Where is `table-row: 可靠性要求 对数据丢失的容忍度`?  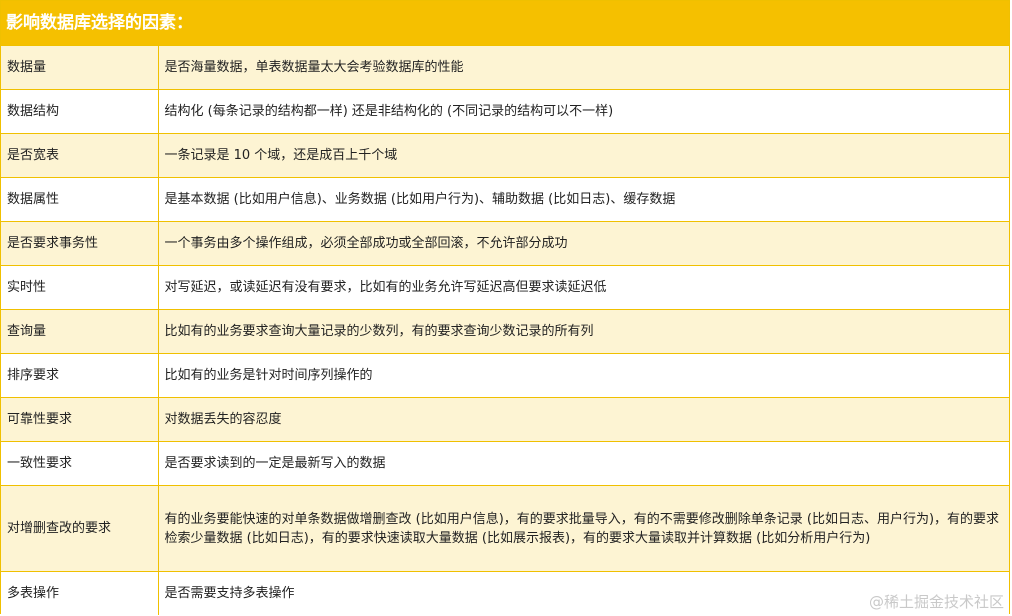
table-row: 可靠性要求 对数据丢失的容忍度 is located at coordinates (505, 419).